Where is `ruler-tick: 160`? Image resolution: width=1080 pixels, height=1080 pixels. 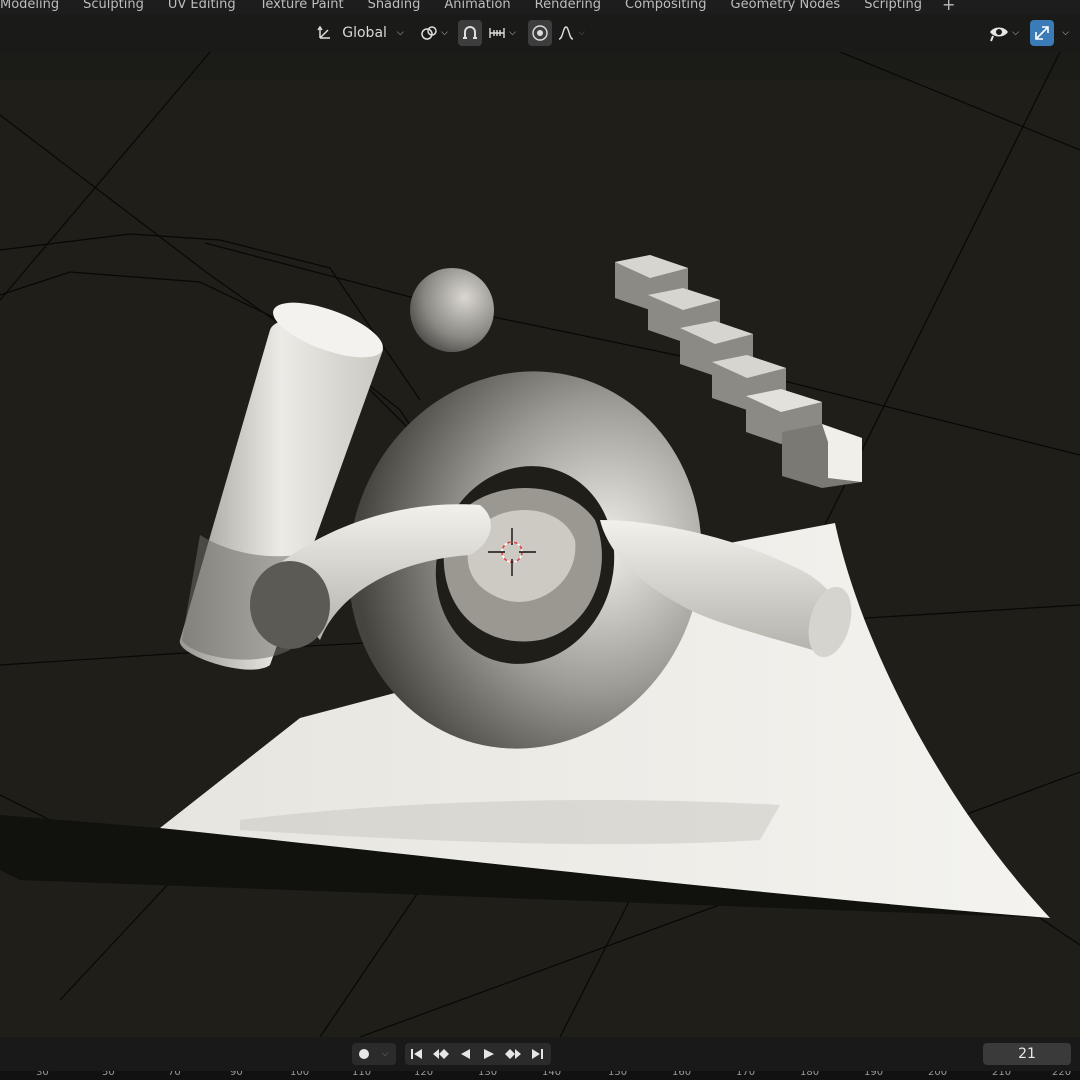
ruler-tick: 160 is located at coordinates (682, 1074).